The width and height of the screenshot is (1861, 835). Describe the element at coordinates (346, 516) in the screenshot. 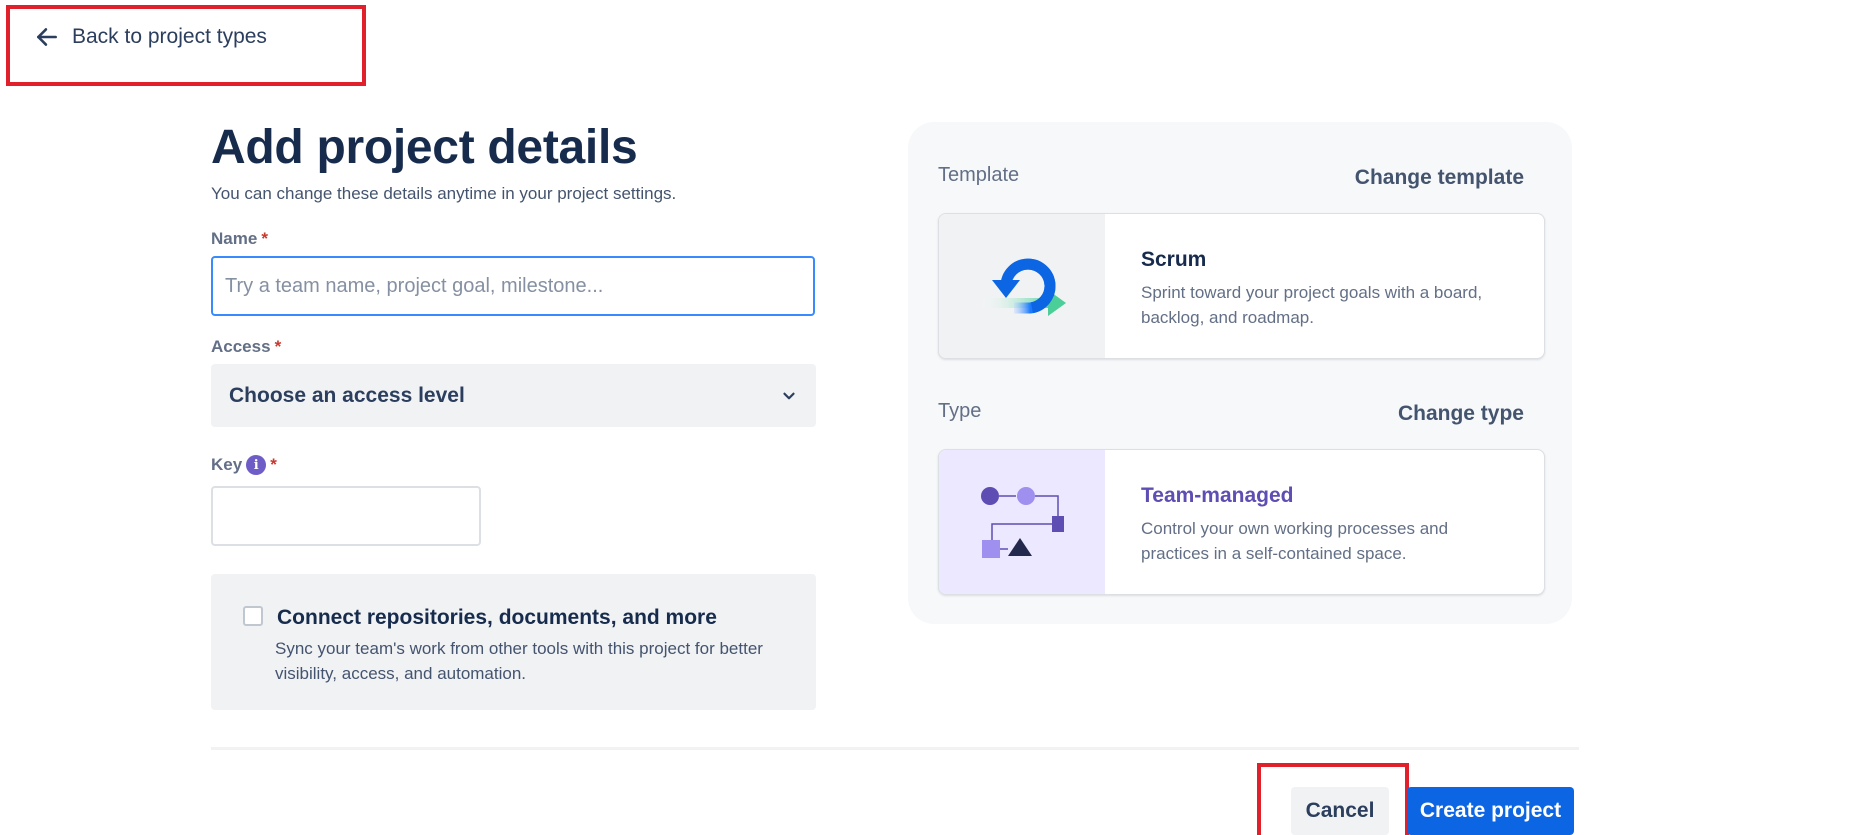

I see `key-input` at that location.